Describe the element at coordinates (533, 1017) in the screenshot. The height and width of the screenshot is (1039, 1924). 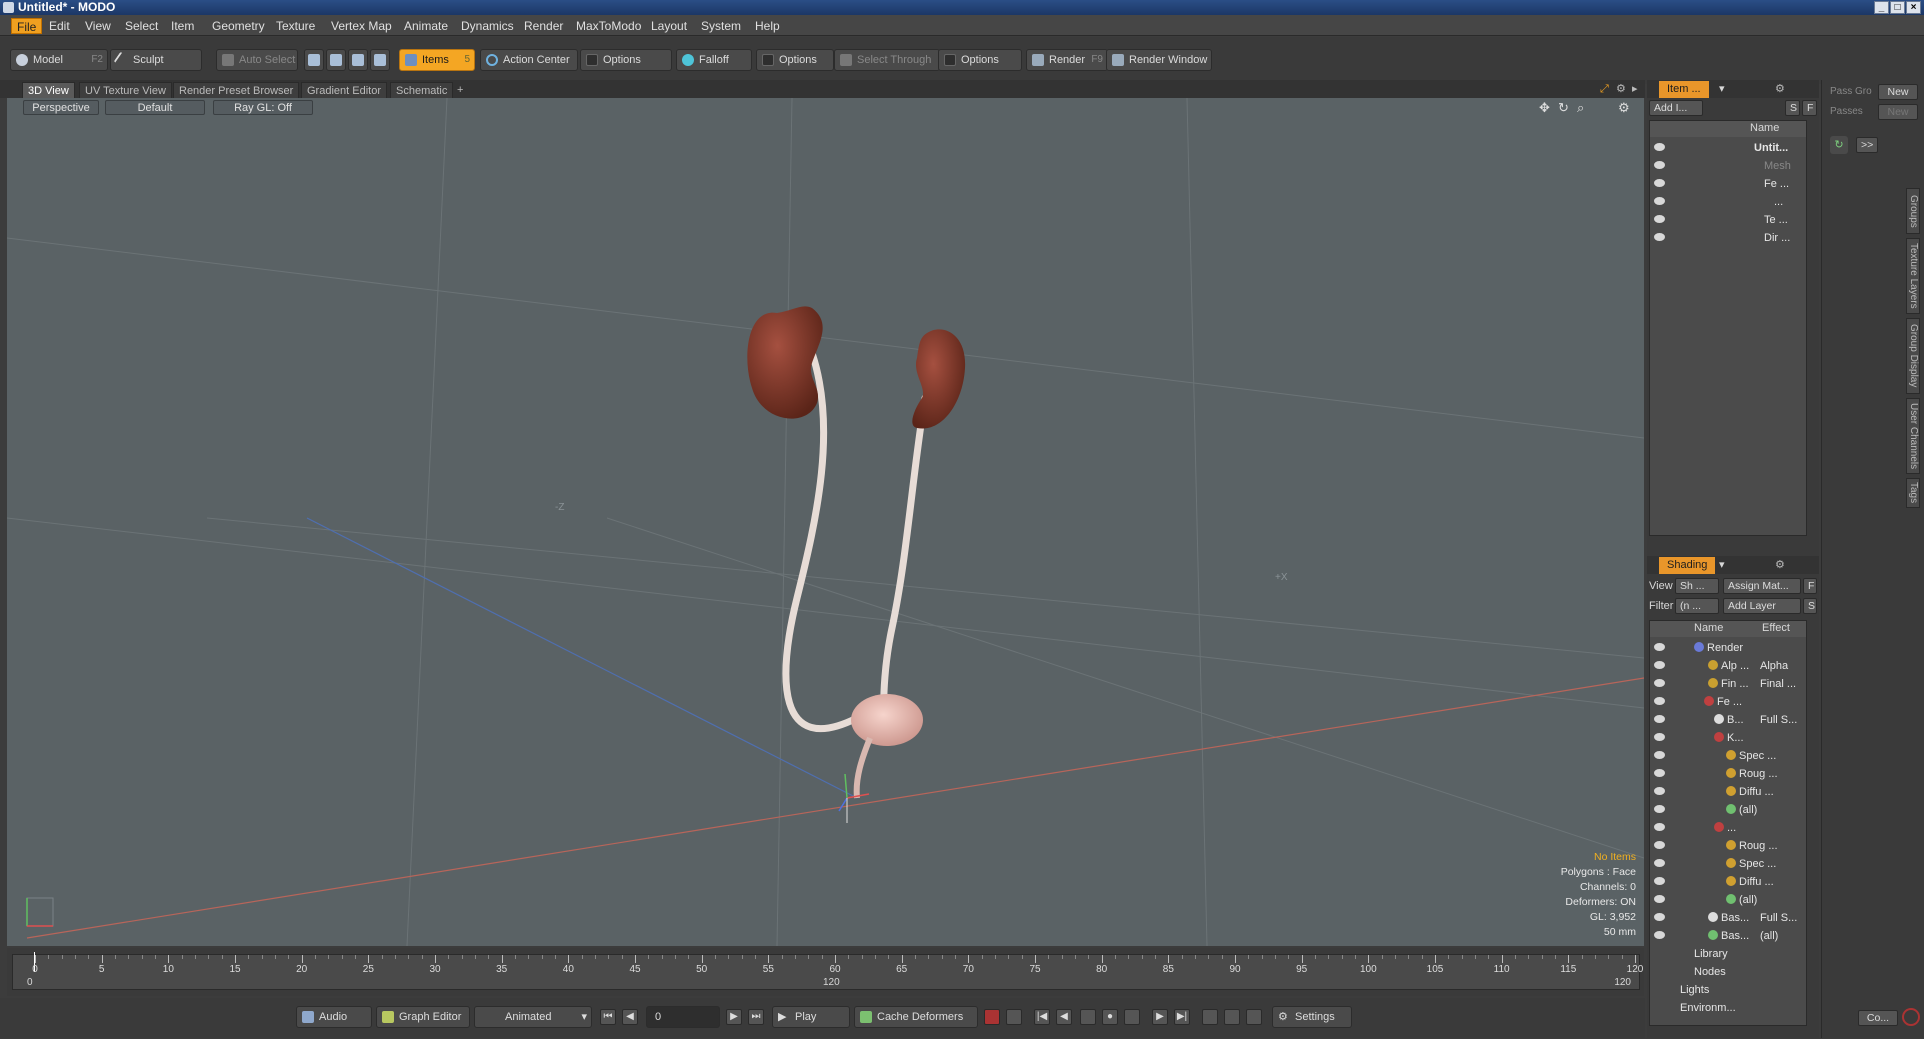
I see `animation-mode-dropdown: Animated ▾` at that location.